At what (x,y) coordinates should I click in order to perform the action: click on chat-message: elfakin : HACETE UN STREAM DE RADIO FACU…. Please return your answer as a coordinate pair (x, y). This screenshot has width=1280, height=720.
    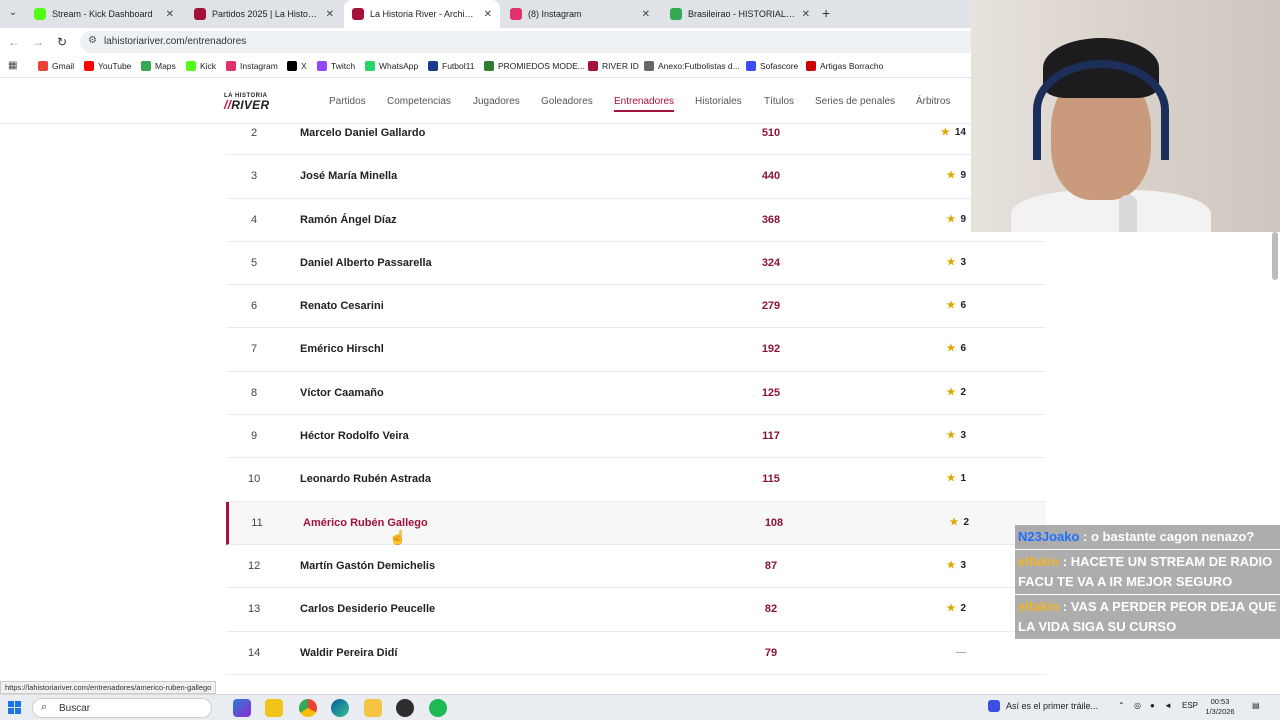
    Looking at the image, I should click on (1147, 572).